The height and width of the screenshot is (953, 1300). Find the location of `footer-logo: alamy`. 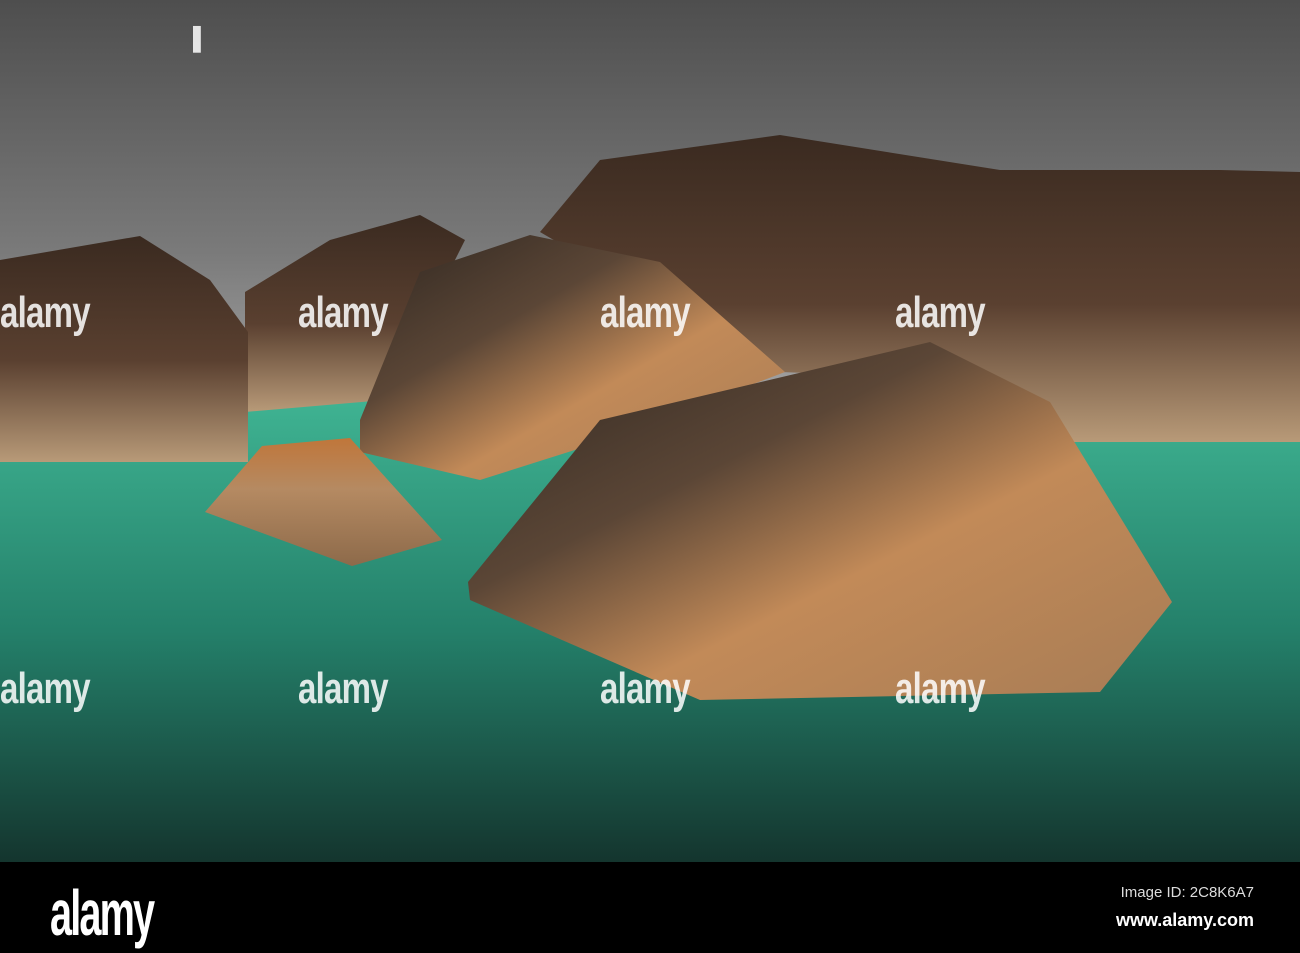

footer-logo: alamy is located at coordinates (102, 913).